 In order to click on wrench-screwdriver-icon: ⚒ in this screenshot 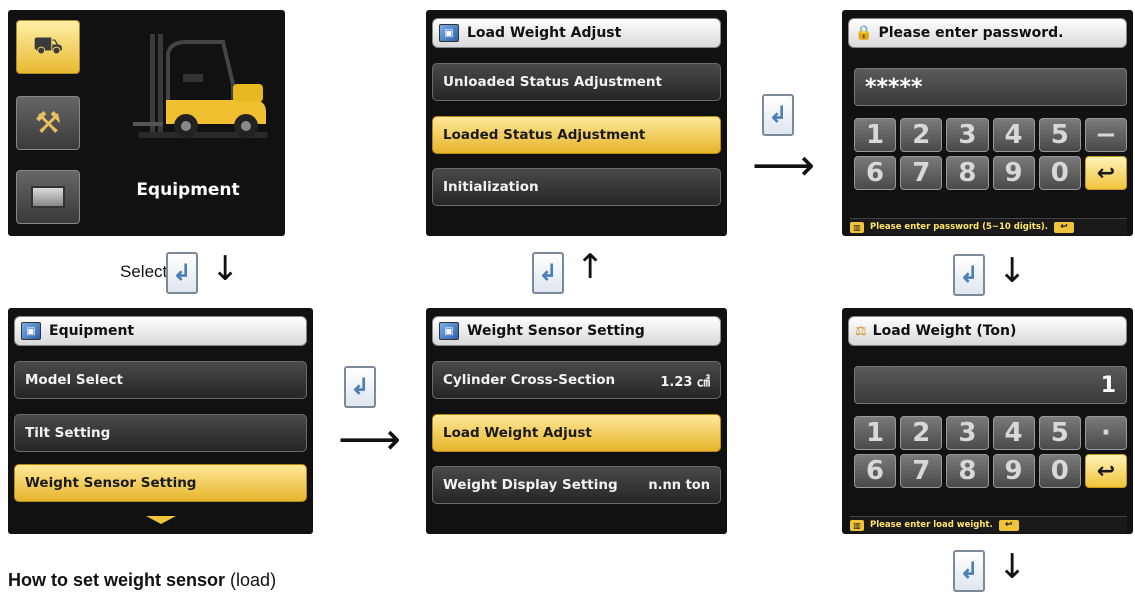, I will do `click(48, 123)`.